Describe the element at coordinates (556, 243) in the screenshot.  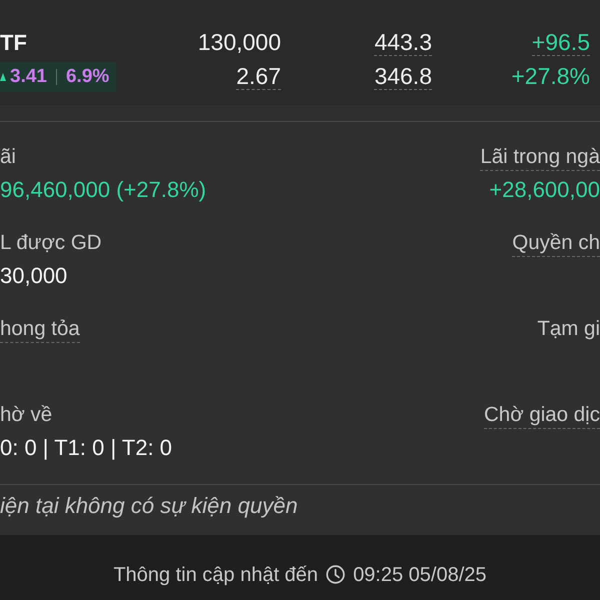
I see `field-label: Quyền ch` at that location.